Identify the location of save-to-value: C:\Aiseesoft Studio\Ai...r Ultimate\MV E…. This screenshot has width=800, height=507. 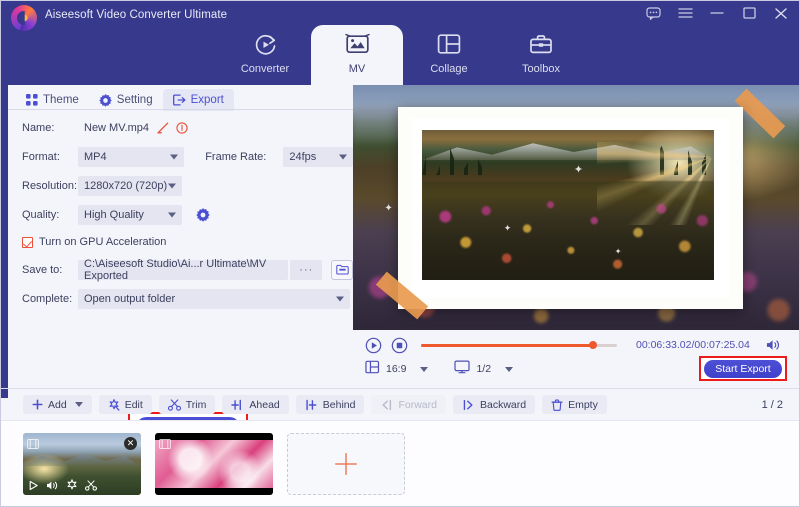
(175, 269).